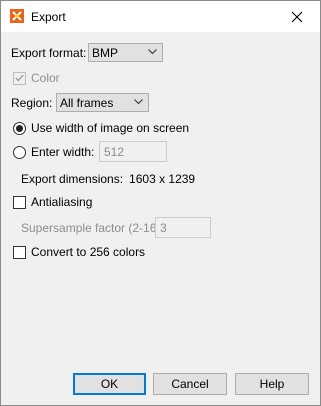  What do you see at coordinates (45, 78) in the screenshot?
I see `color-label: Color` at bounding box center [45, 78].